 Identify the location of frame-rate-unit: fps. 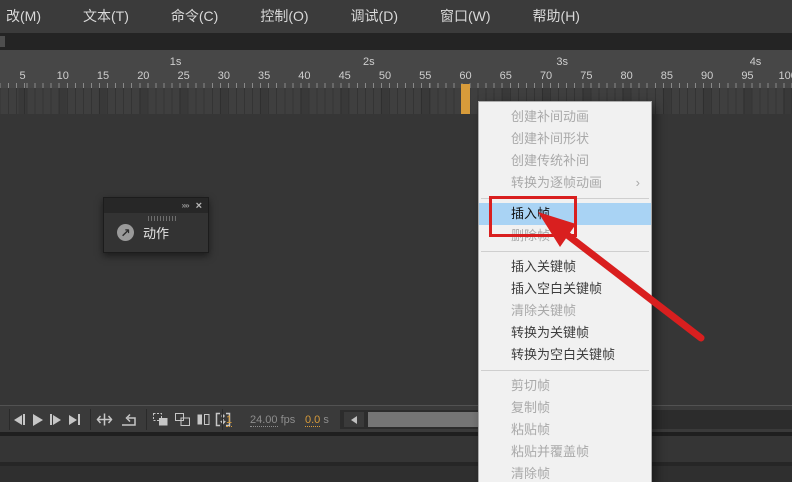
(288, 420).